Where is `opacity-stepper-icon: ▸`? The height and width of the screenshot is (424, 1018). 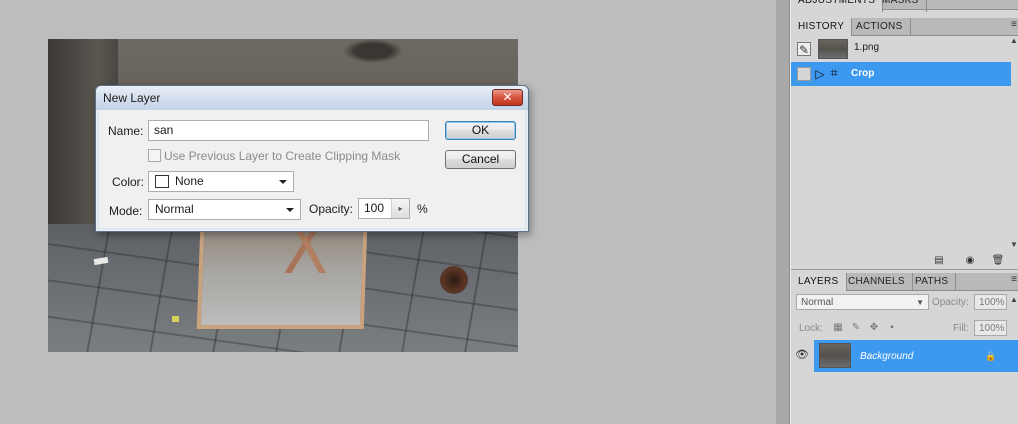 opacity-stepper-icon: ▸ is located at coordinates (400, 208).